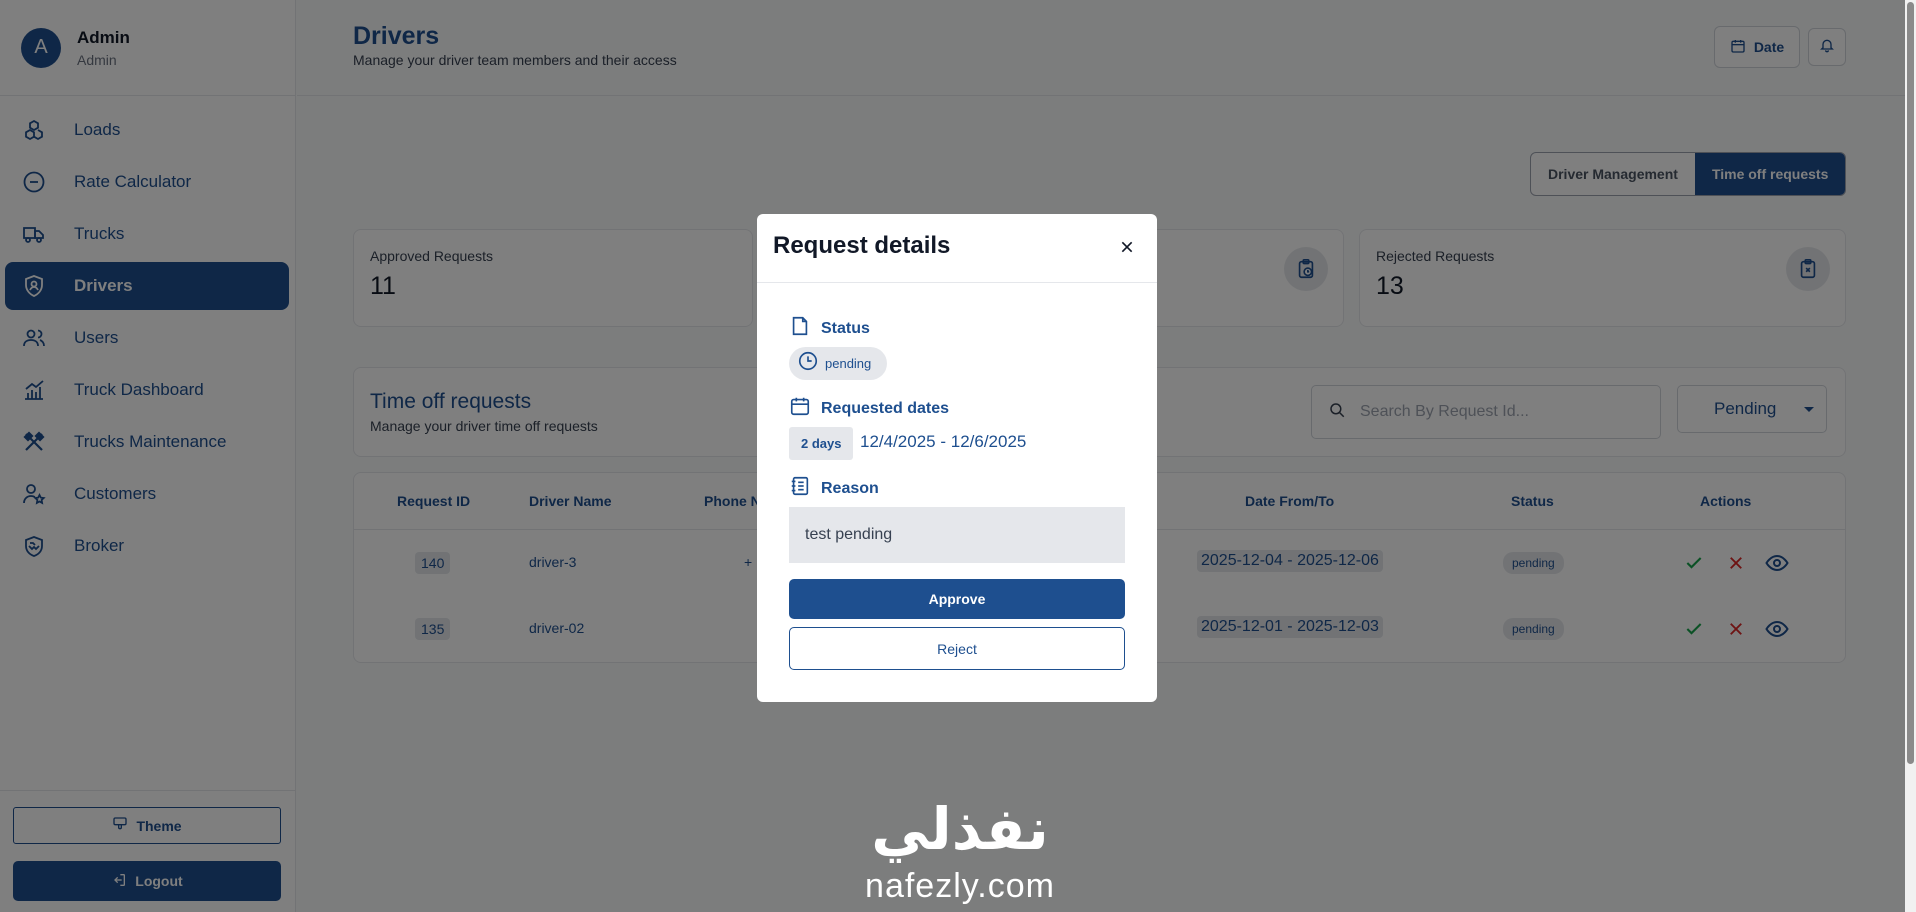 The width and height of the screenshot is (1916, 912). What do you see at coordinates (850, 488) in the screenshot?
I see `reason-label: Reason` at bounding box center [850, 488].